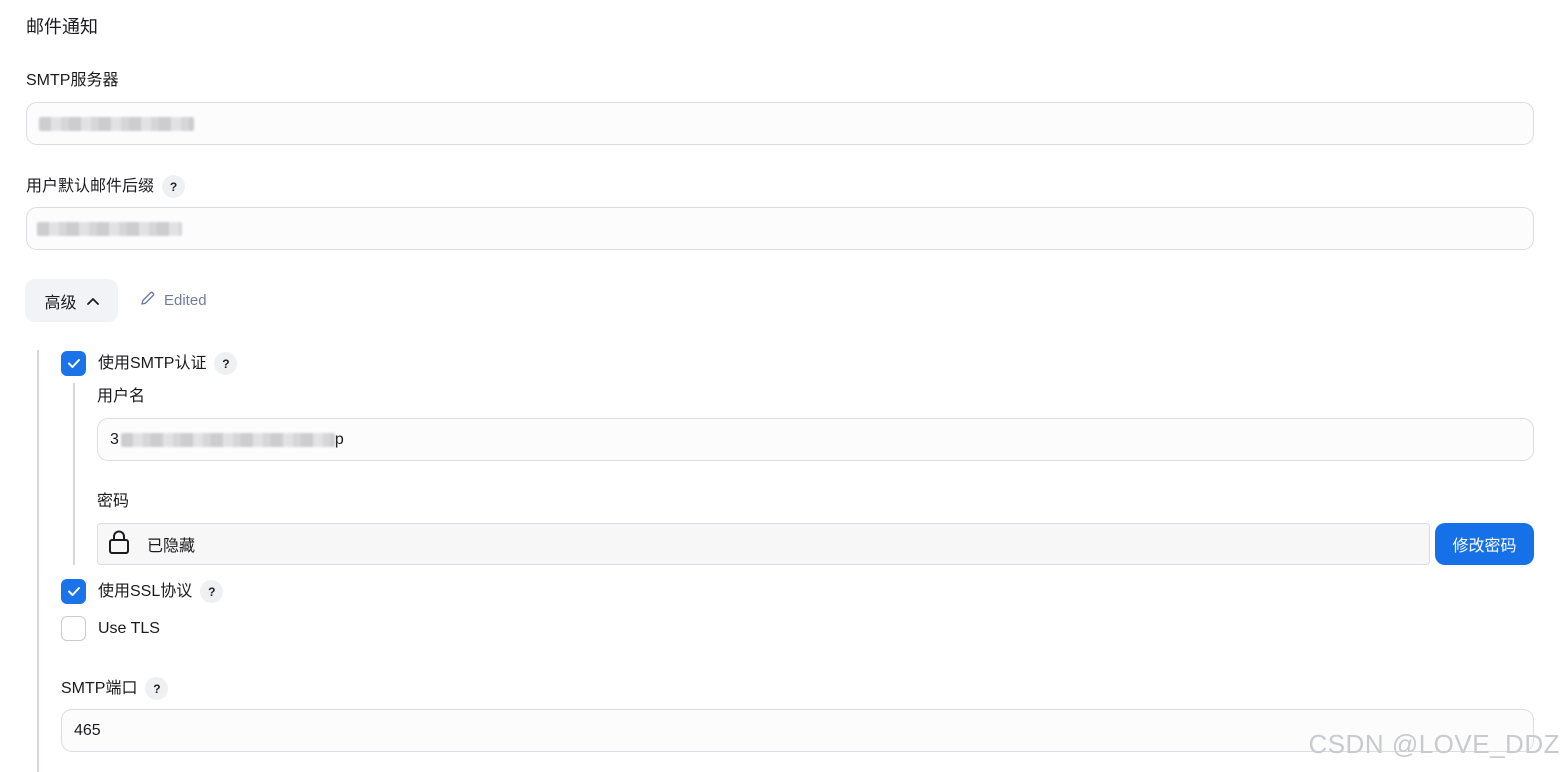  Describe the element at coordinates (1434, 744) in the screenshot. I see `watermark: CSDN @LOVE_DDZ` at that location.